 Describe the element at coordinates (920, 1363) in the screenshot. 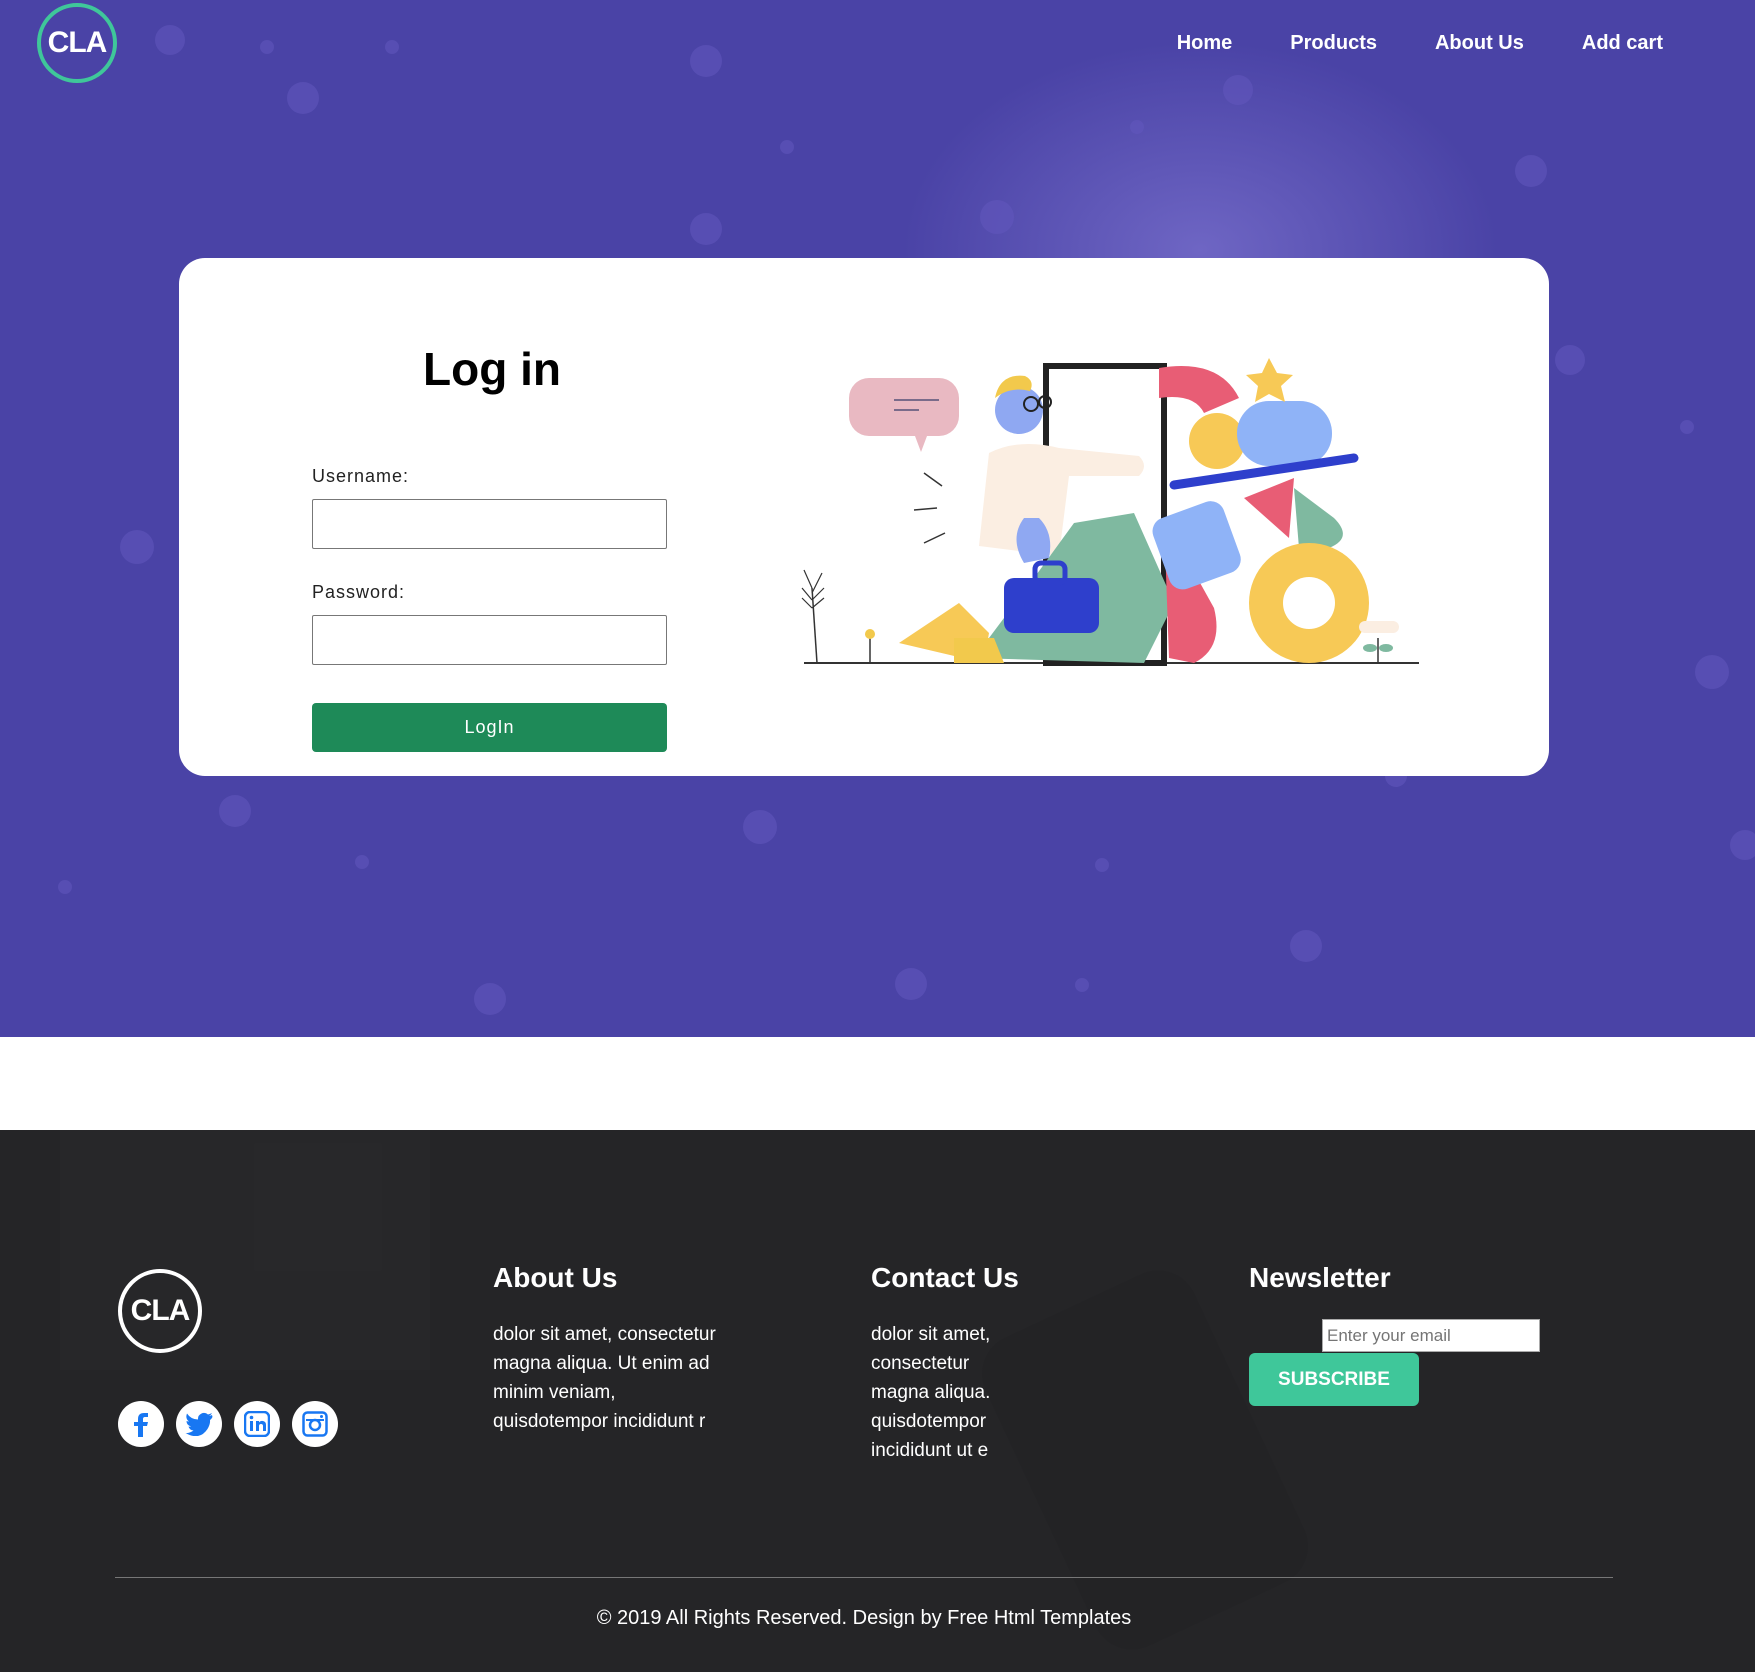

I see `footer-contact-line: consectetur` at that location.